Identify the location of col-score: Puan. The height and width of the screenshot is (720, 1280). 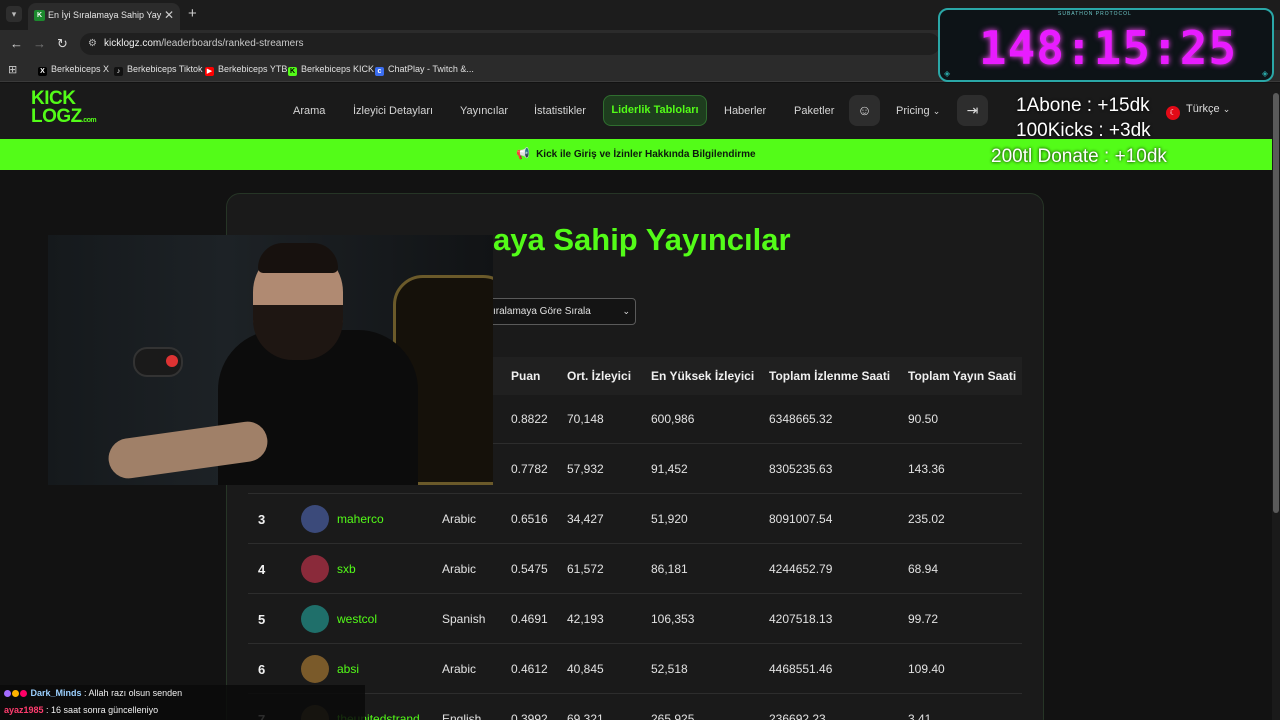
(525, 376).